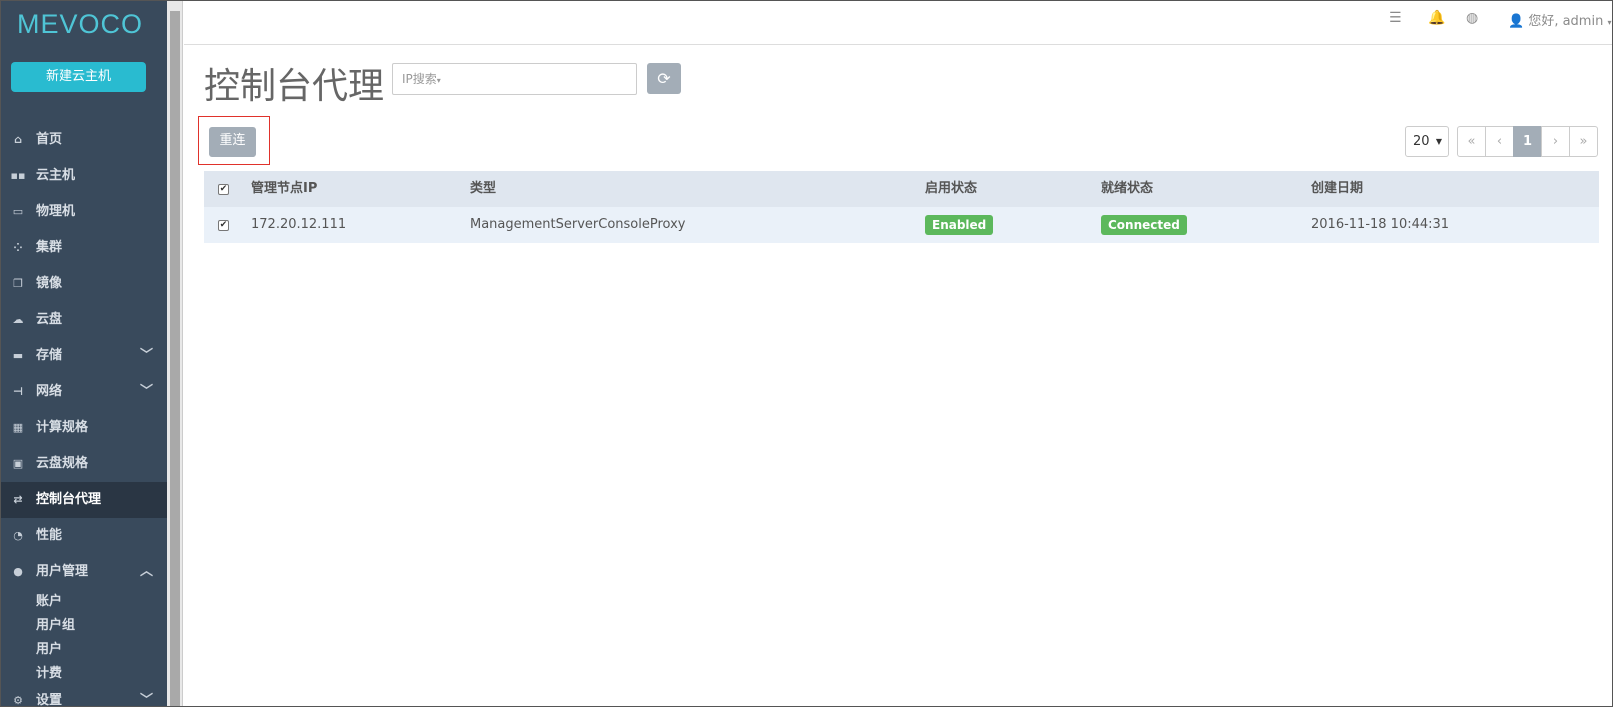 Image resolution: width=1613 pixels, height=707 pixels. Describe the element at coordinates (49, 247) in the screenshot. I see `sidebar-item-label: 集群` at that location.